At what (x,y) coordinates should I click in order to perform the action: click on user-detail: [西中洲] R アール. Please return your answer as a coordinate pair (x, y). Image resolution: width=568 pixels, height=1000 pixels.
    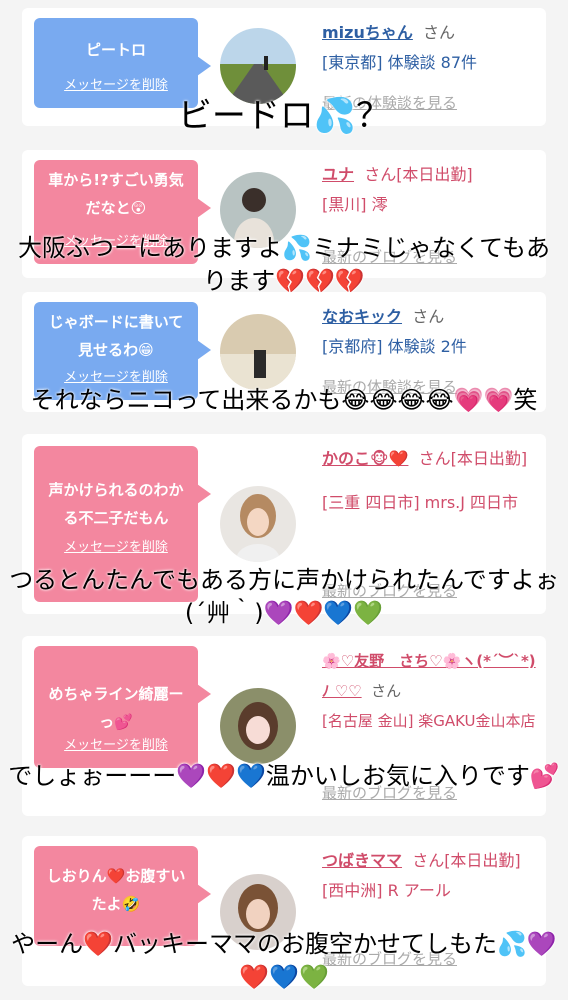
    Looking at the image, I should click on (386, 890).